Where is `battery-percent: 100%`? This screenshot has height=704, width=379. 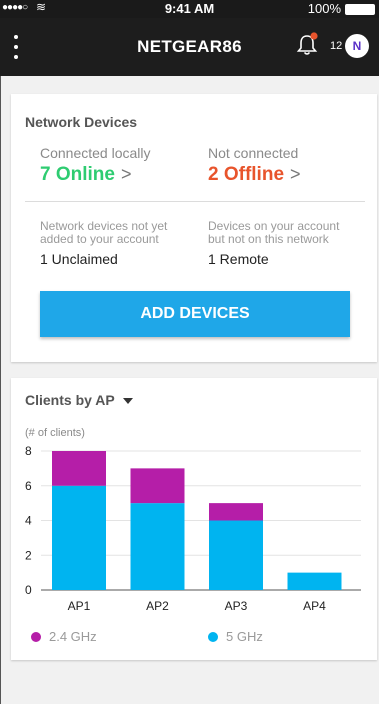 battery-percent: 100% is located at coordinates (324, 8).